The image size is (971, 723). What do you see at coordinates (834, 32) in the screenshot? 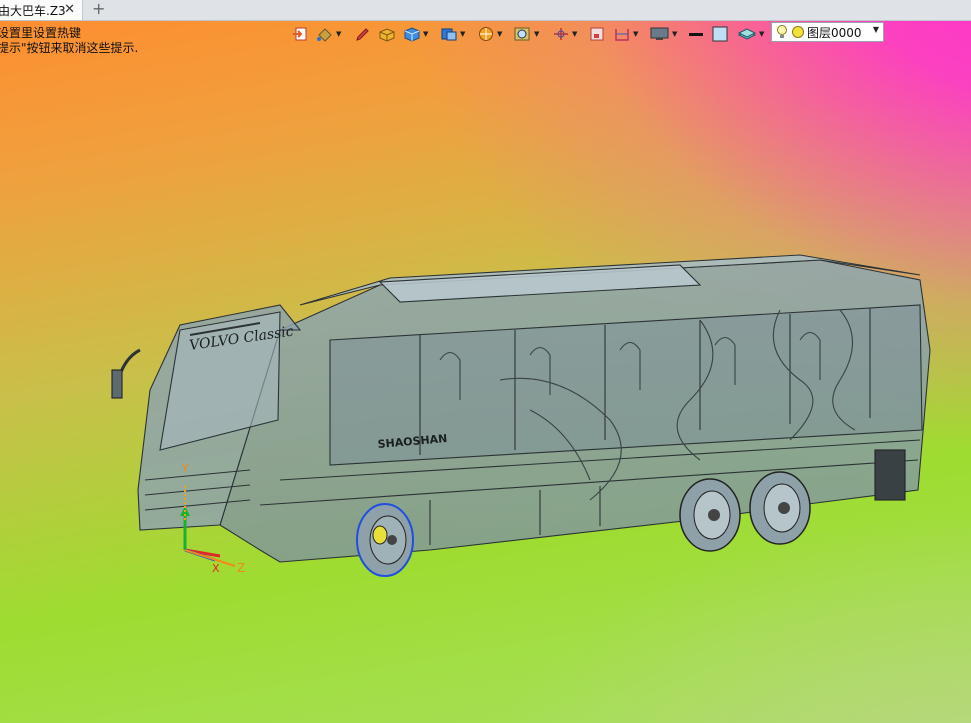
I see `layer-value: 图层0000` at bounding box center [834, 32].